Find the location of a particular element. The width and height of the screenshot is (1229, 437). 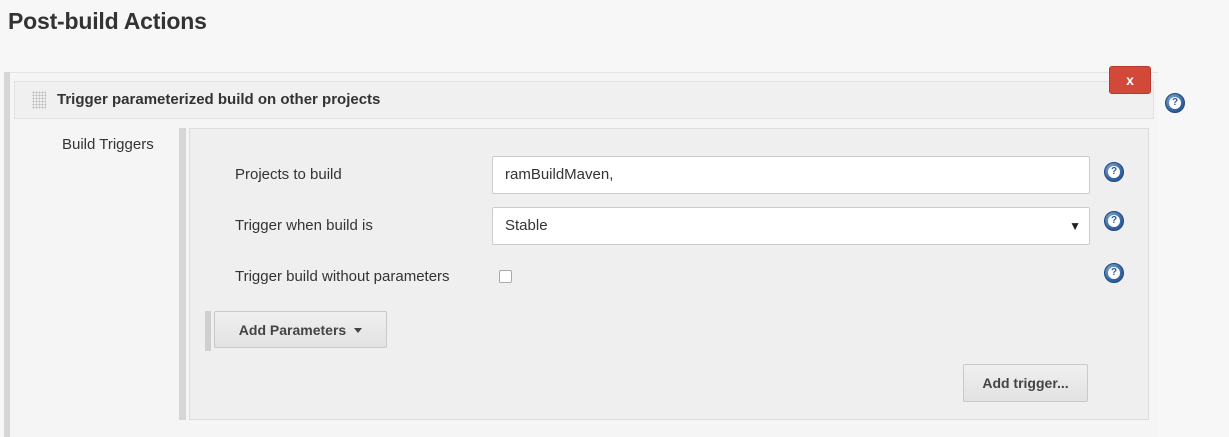

chevron-down-icon: ▼ is located at coordinates (1075, 226).